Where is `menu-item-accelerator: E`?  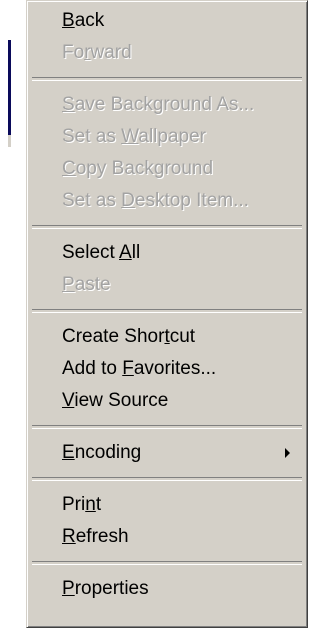 menu-item-accelerator: E is located at coordinates (68, 452).